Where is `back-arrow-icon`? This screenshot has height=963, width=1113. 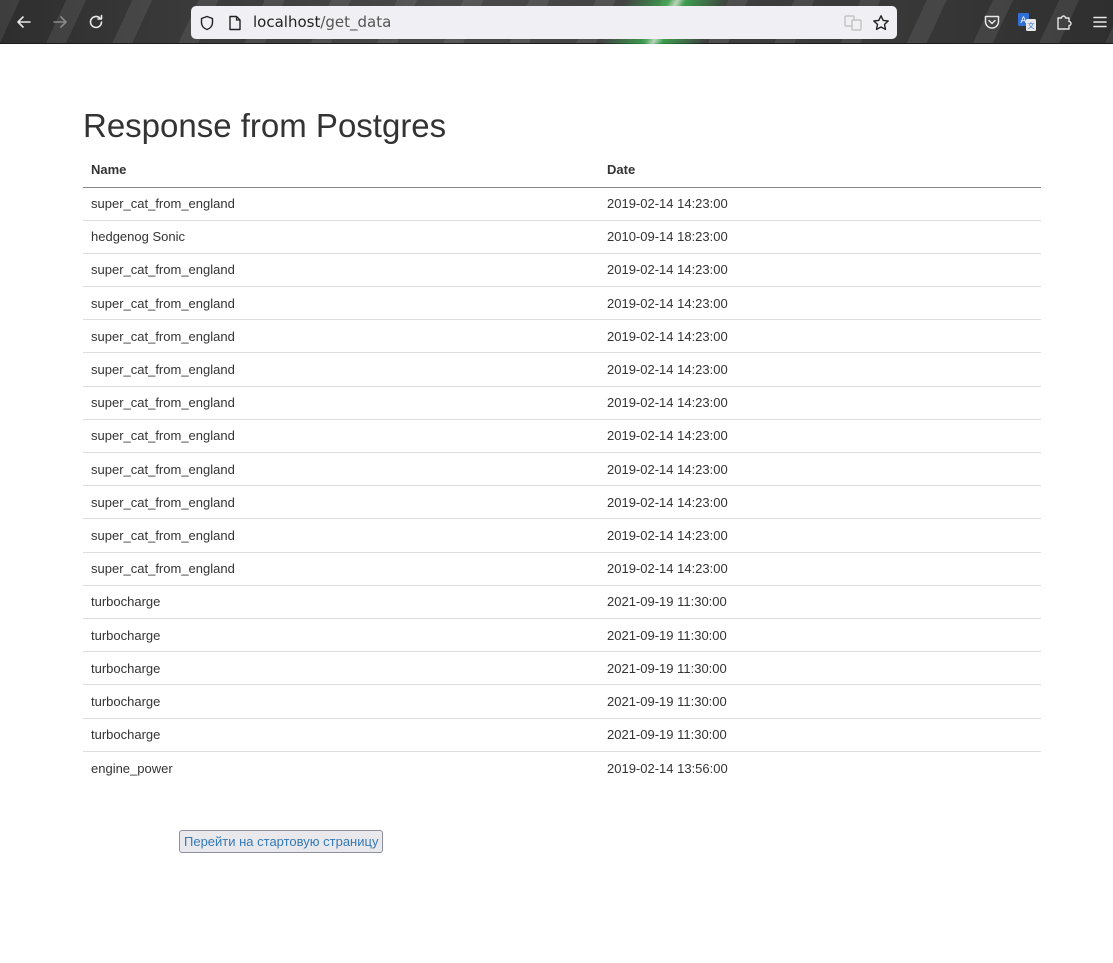 back-arrow-icon is located at coordinates (24, 22).